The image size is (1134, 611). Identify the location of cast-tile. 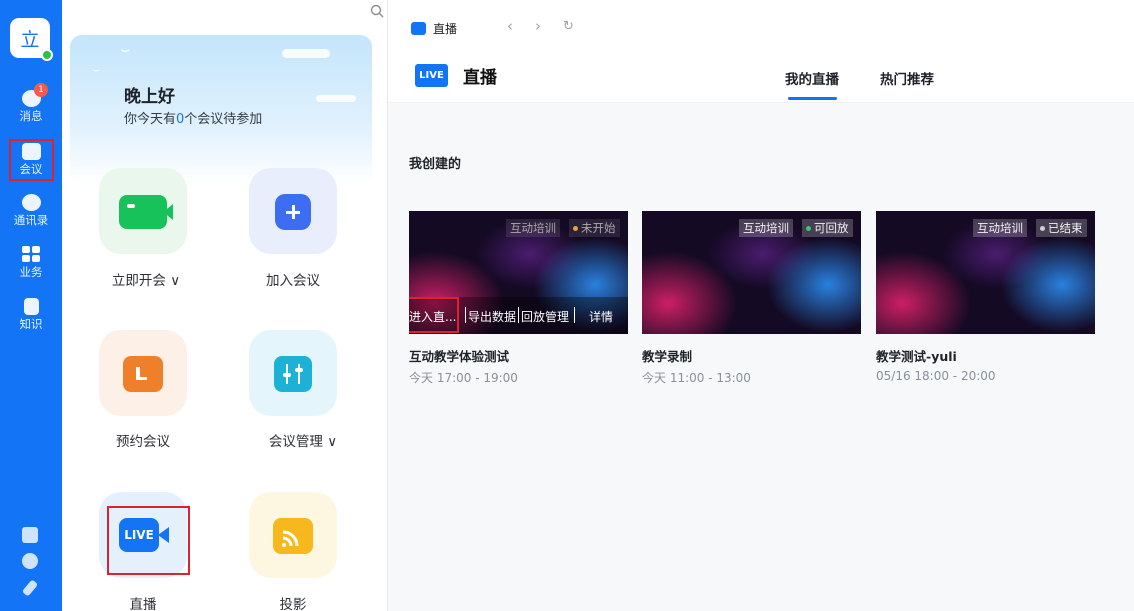
(293, 535).